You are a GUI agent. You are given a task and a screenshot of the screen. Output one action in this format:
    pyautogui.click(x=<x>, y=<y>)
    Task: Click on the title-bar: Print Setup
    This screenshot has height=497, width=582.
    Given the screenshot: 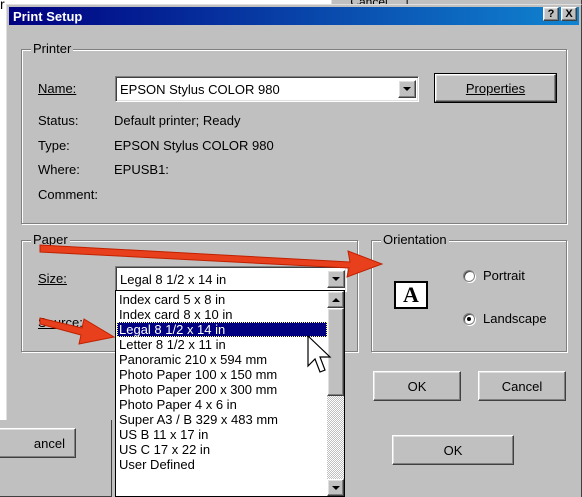 What is the action you would take?
    pyautogui.click(x=294, y=16)
    